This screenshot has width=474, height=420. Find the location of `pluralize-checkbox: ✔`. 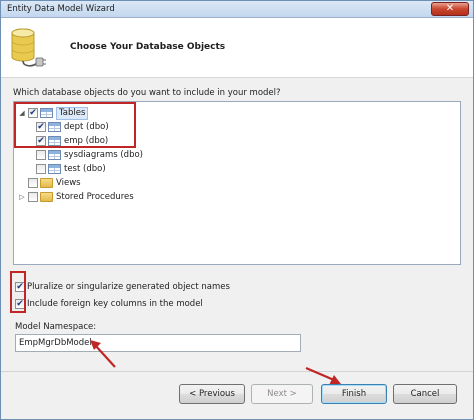

pluralize-checkbox: ✔ is located at coordinates (20, 286).